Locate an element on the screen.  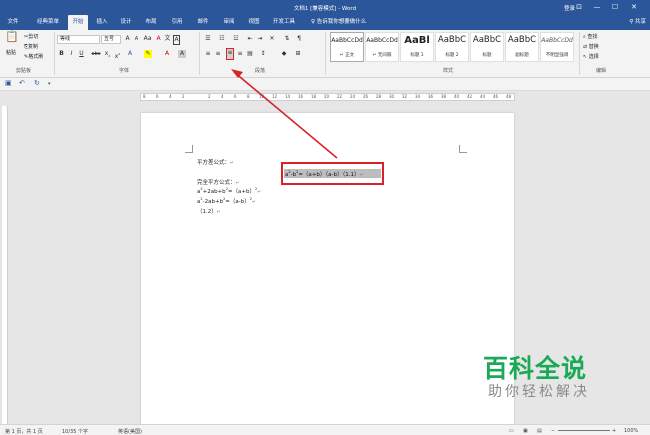
vertical-scrollbar is located at coordinates (645, 257).